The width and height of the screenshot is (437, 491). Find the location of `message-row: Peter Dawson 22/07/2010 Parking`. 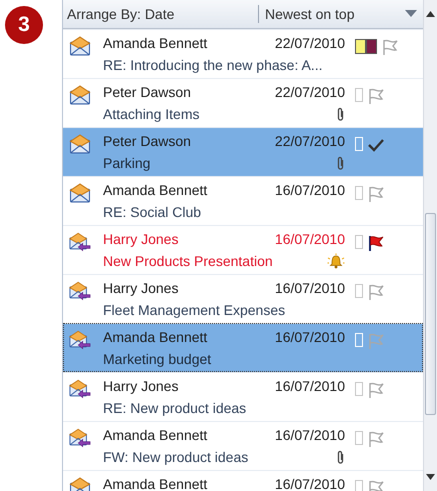

message-row: Peter Dawson 22/07/2010 Parking is located at coordinates (243, 151).